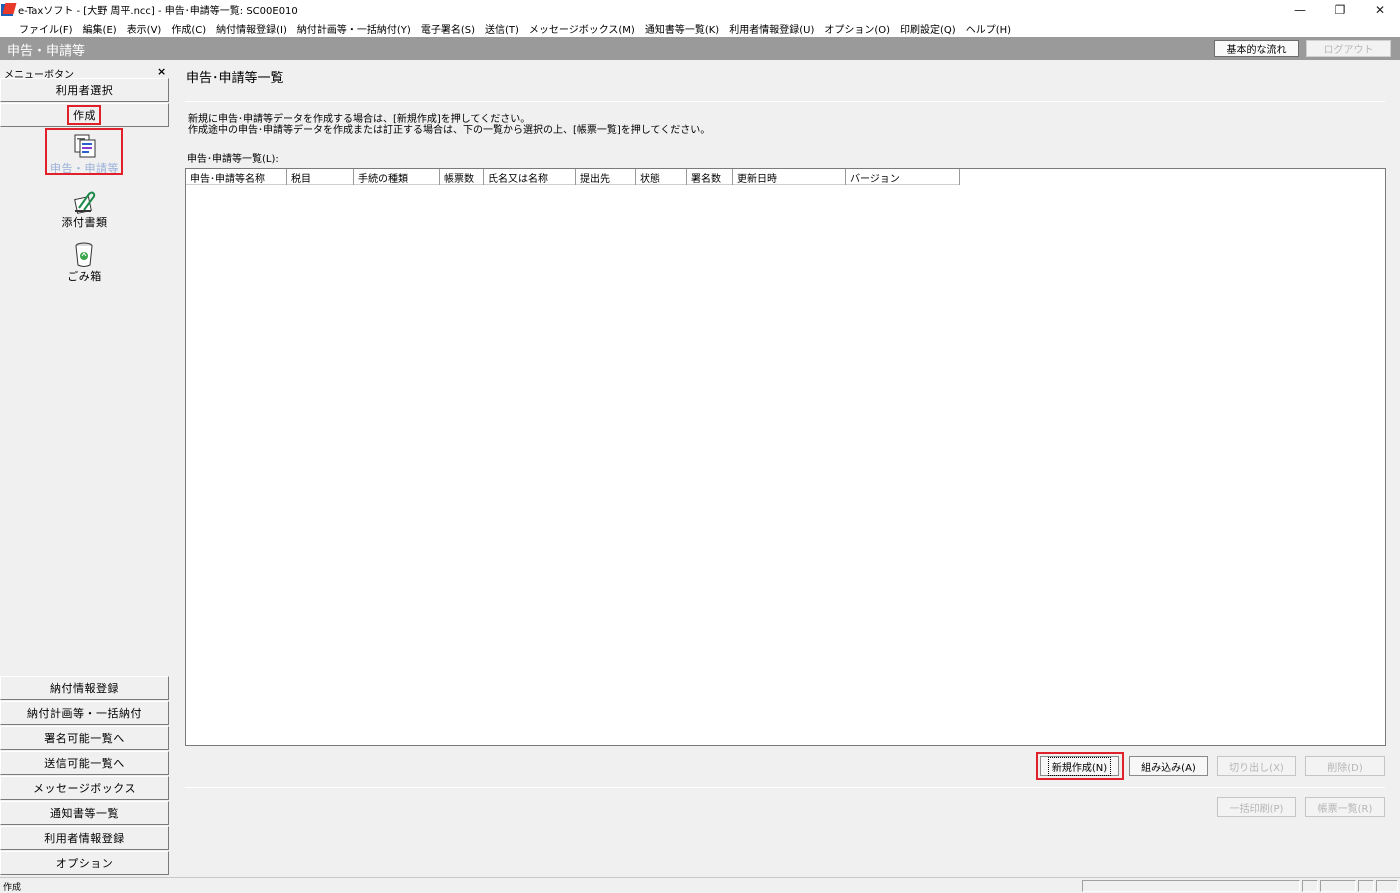 This screenshot has width=1400, height=893. What do you see at coordinates (857, 28) in the screenshot?
I see `menu-options: オプション(O)` at bounding box center [857, 28].